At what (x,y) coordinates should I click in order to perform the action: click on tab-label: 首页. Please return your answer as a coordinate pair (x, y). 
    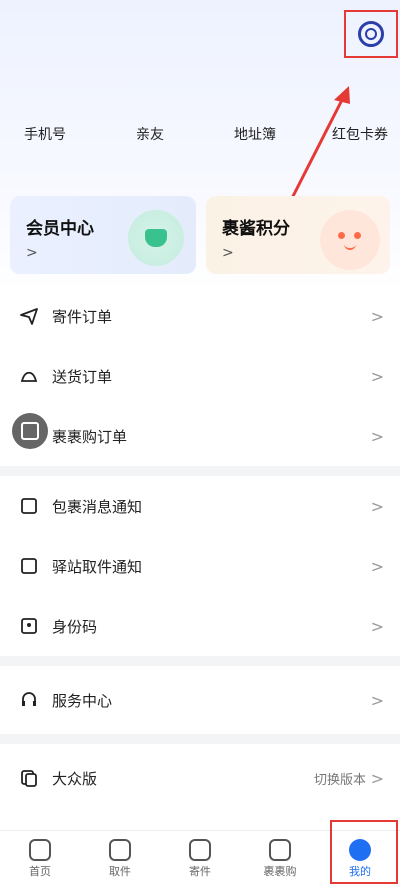
    Looking at the image, I should click on (40, 871).